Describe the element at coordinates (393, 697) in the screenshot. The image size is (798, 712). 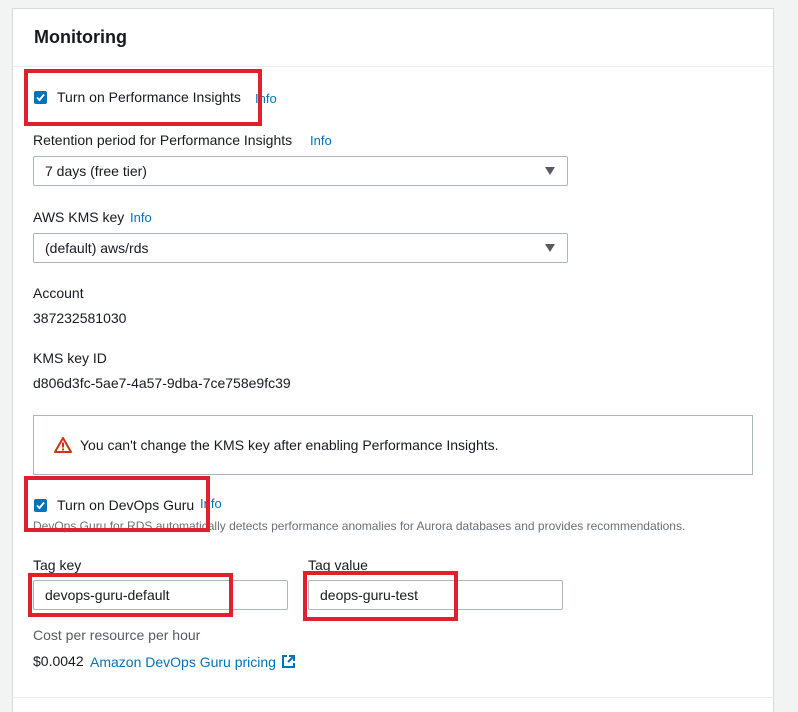
I see `section-divider` at that location.